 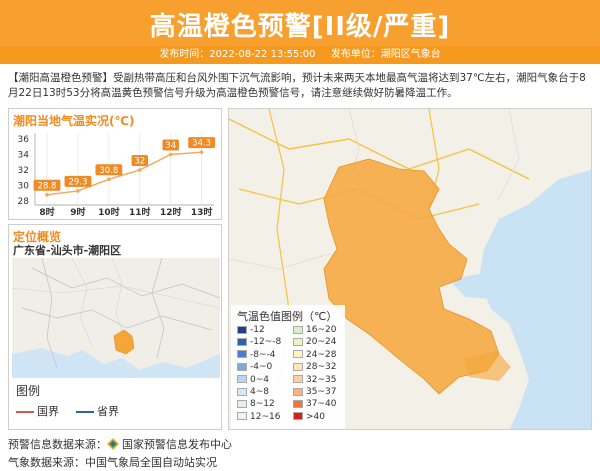 What do you see at coordinates (171, 212) in the screenshot?
I see `x-tick-label: 12时` at bounding box center [171, 212].